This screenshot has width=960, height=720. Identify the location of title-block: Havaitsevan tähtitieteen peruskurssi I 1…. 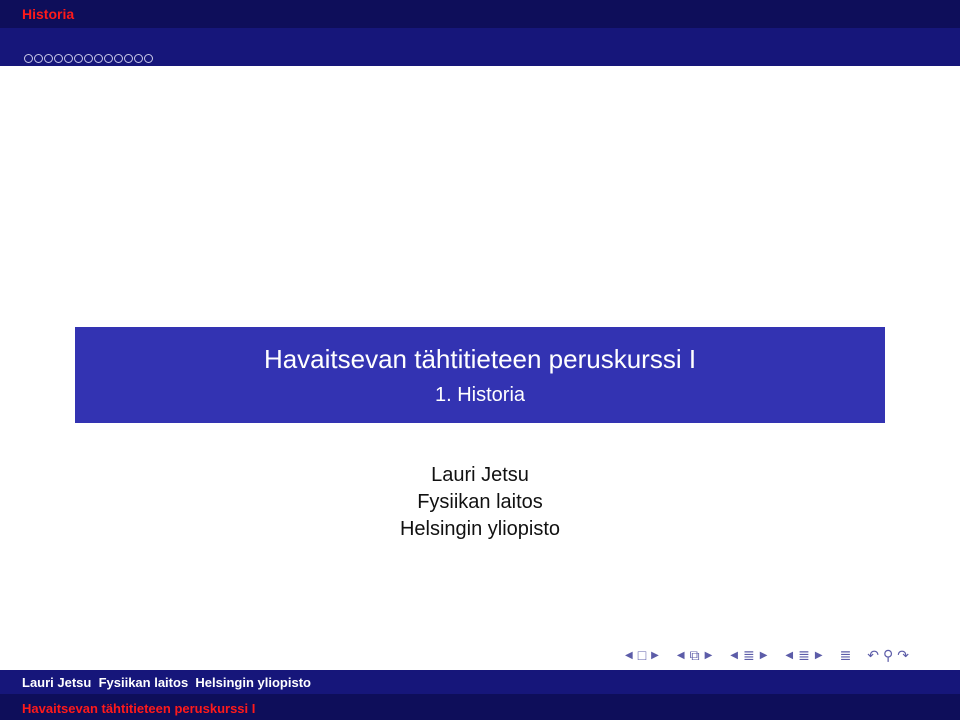
(480, 375).